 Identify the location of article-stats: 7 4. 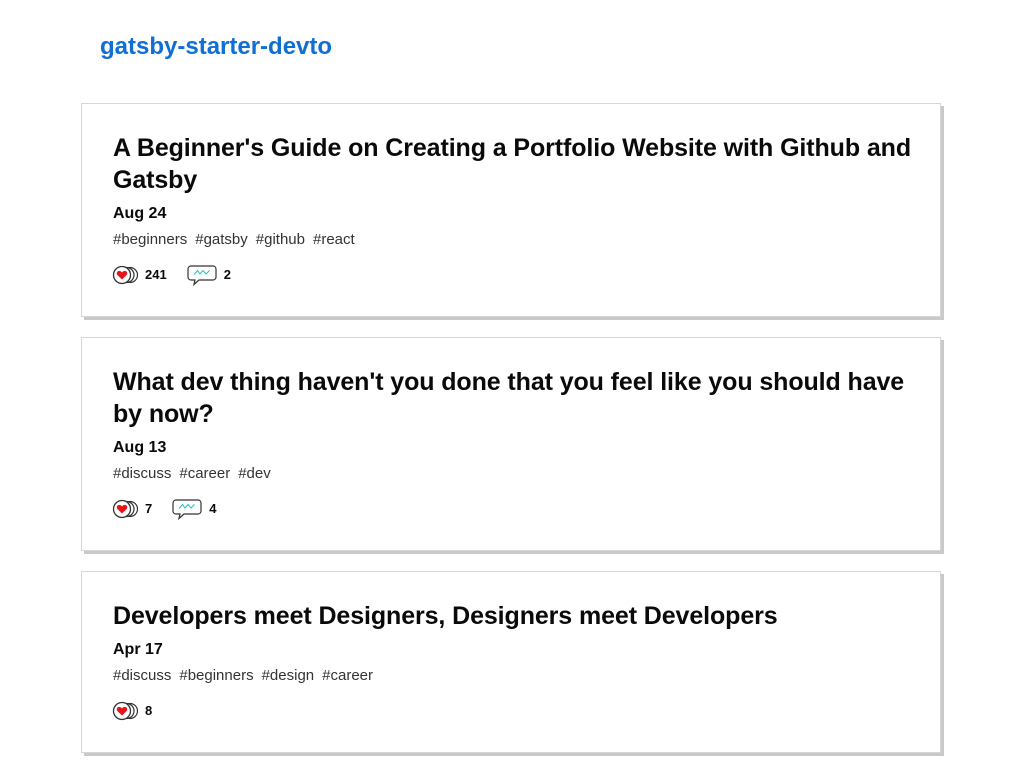
(174, 509).